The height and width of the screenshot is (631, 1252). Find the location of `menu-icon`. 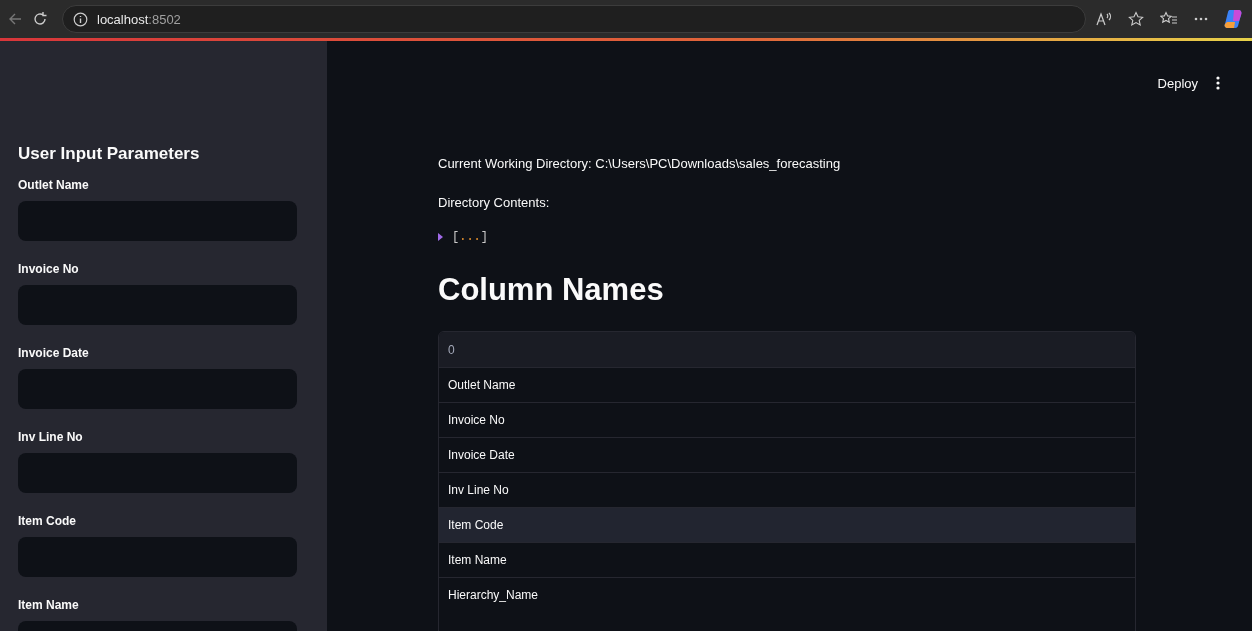

menu-icon is located at coordinates (1218, 83).